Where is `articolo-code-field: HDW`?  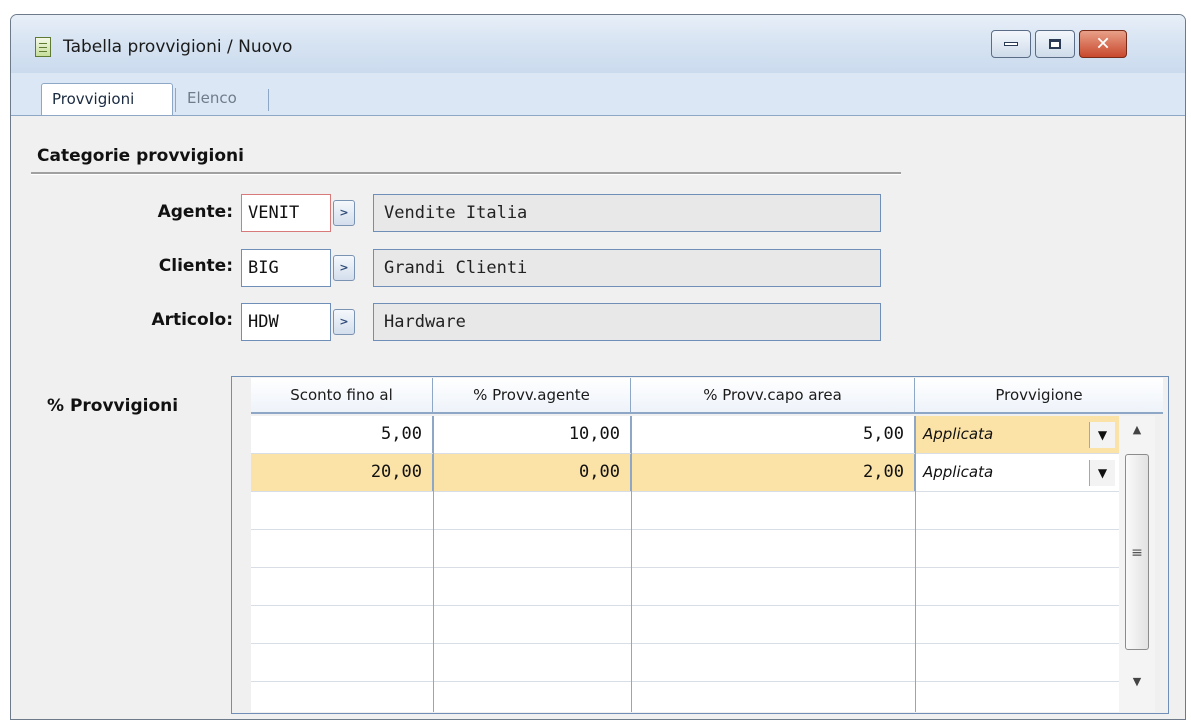 articolo-code-field: HDW is located at coordinates (286, 322).